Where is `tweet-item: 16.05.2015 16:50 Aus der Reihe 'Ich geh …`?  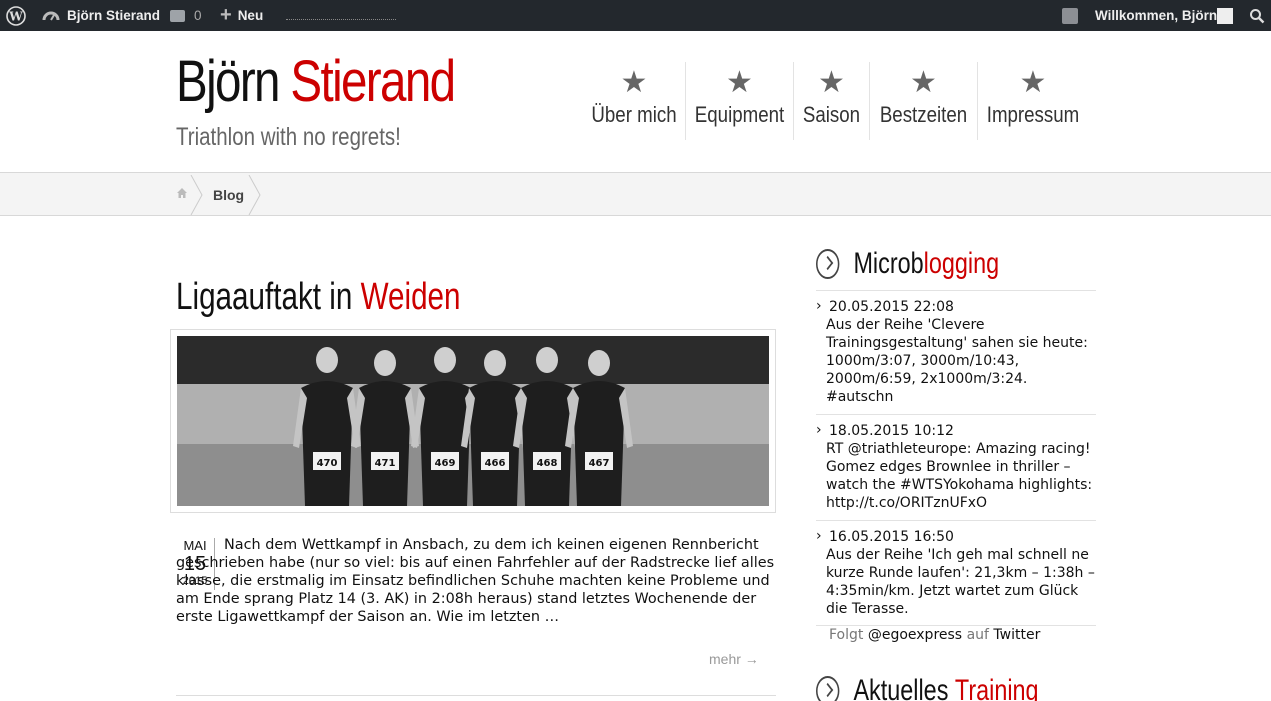 tweet-item: 16.05.2015 16:50 Aus der Reihe 'Ich geh … is located at coordinates (956, 572).